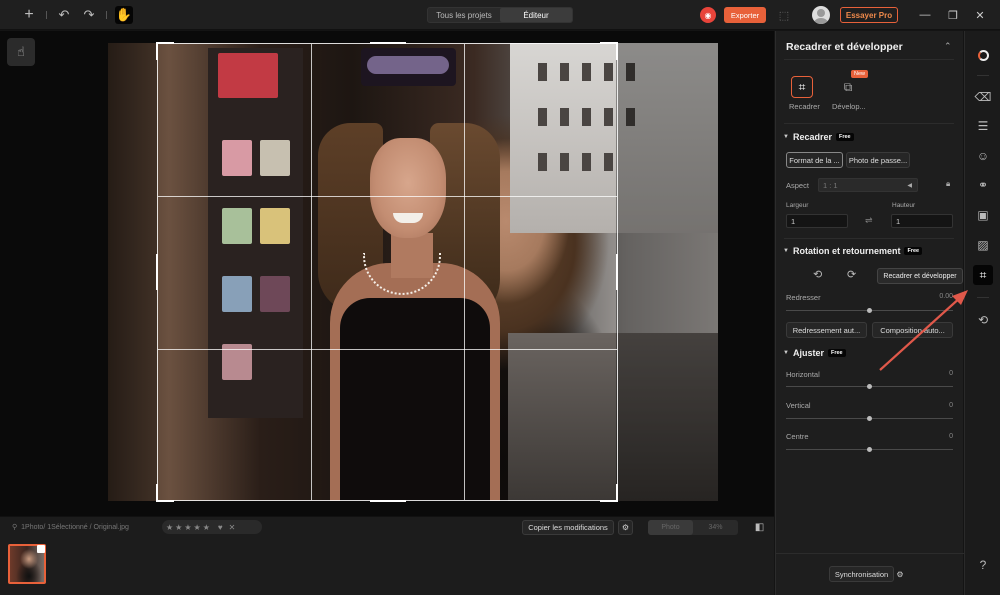 The width and height of the screenshot is (1000, 595). What do you see at coordinates (948, 184) in the screenshot?
I see `lock-icon: 🔒︎` at bounding box center [948, 184].